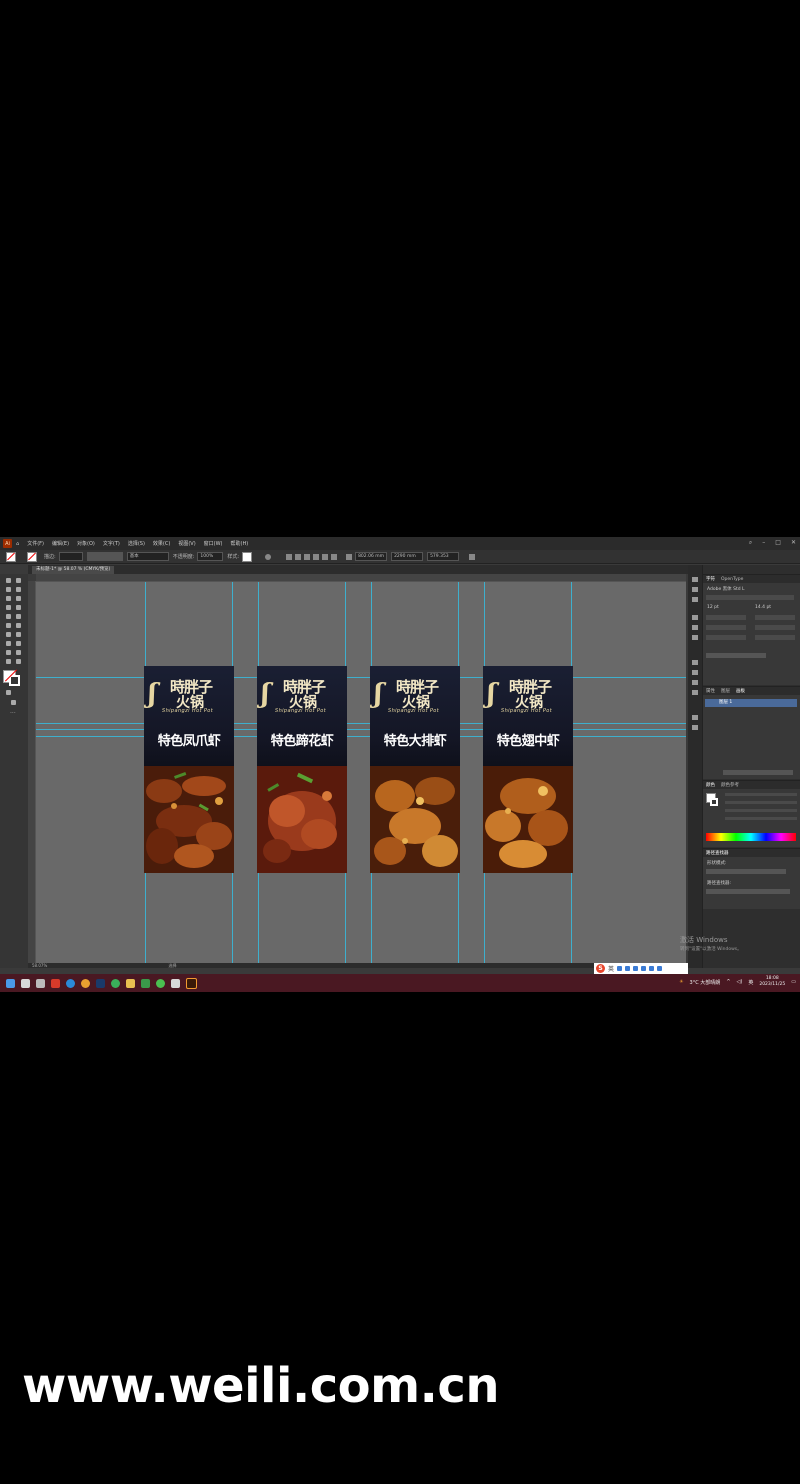 This screenshot has width=800, height=1484. I want to click on artboard-banner-4: ʃ 時胖子 火锅 Shipangzi Hot Pot 特色翅中虾, so click(528, 769).